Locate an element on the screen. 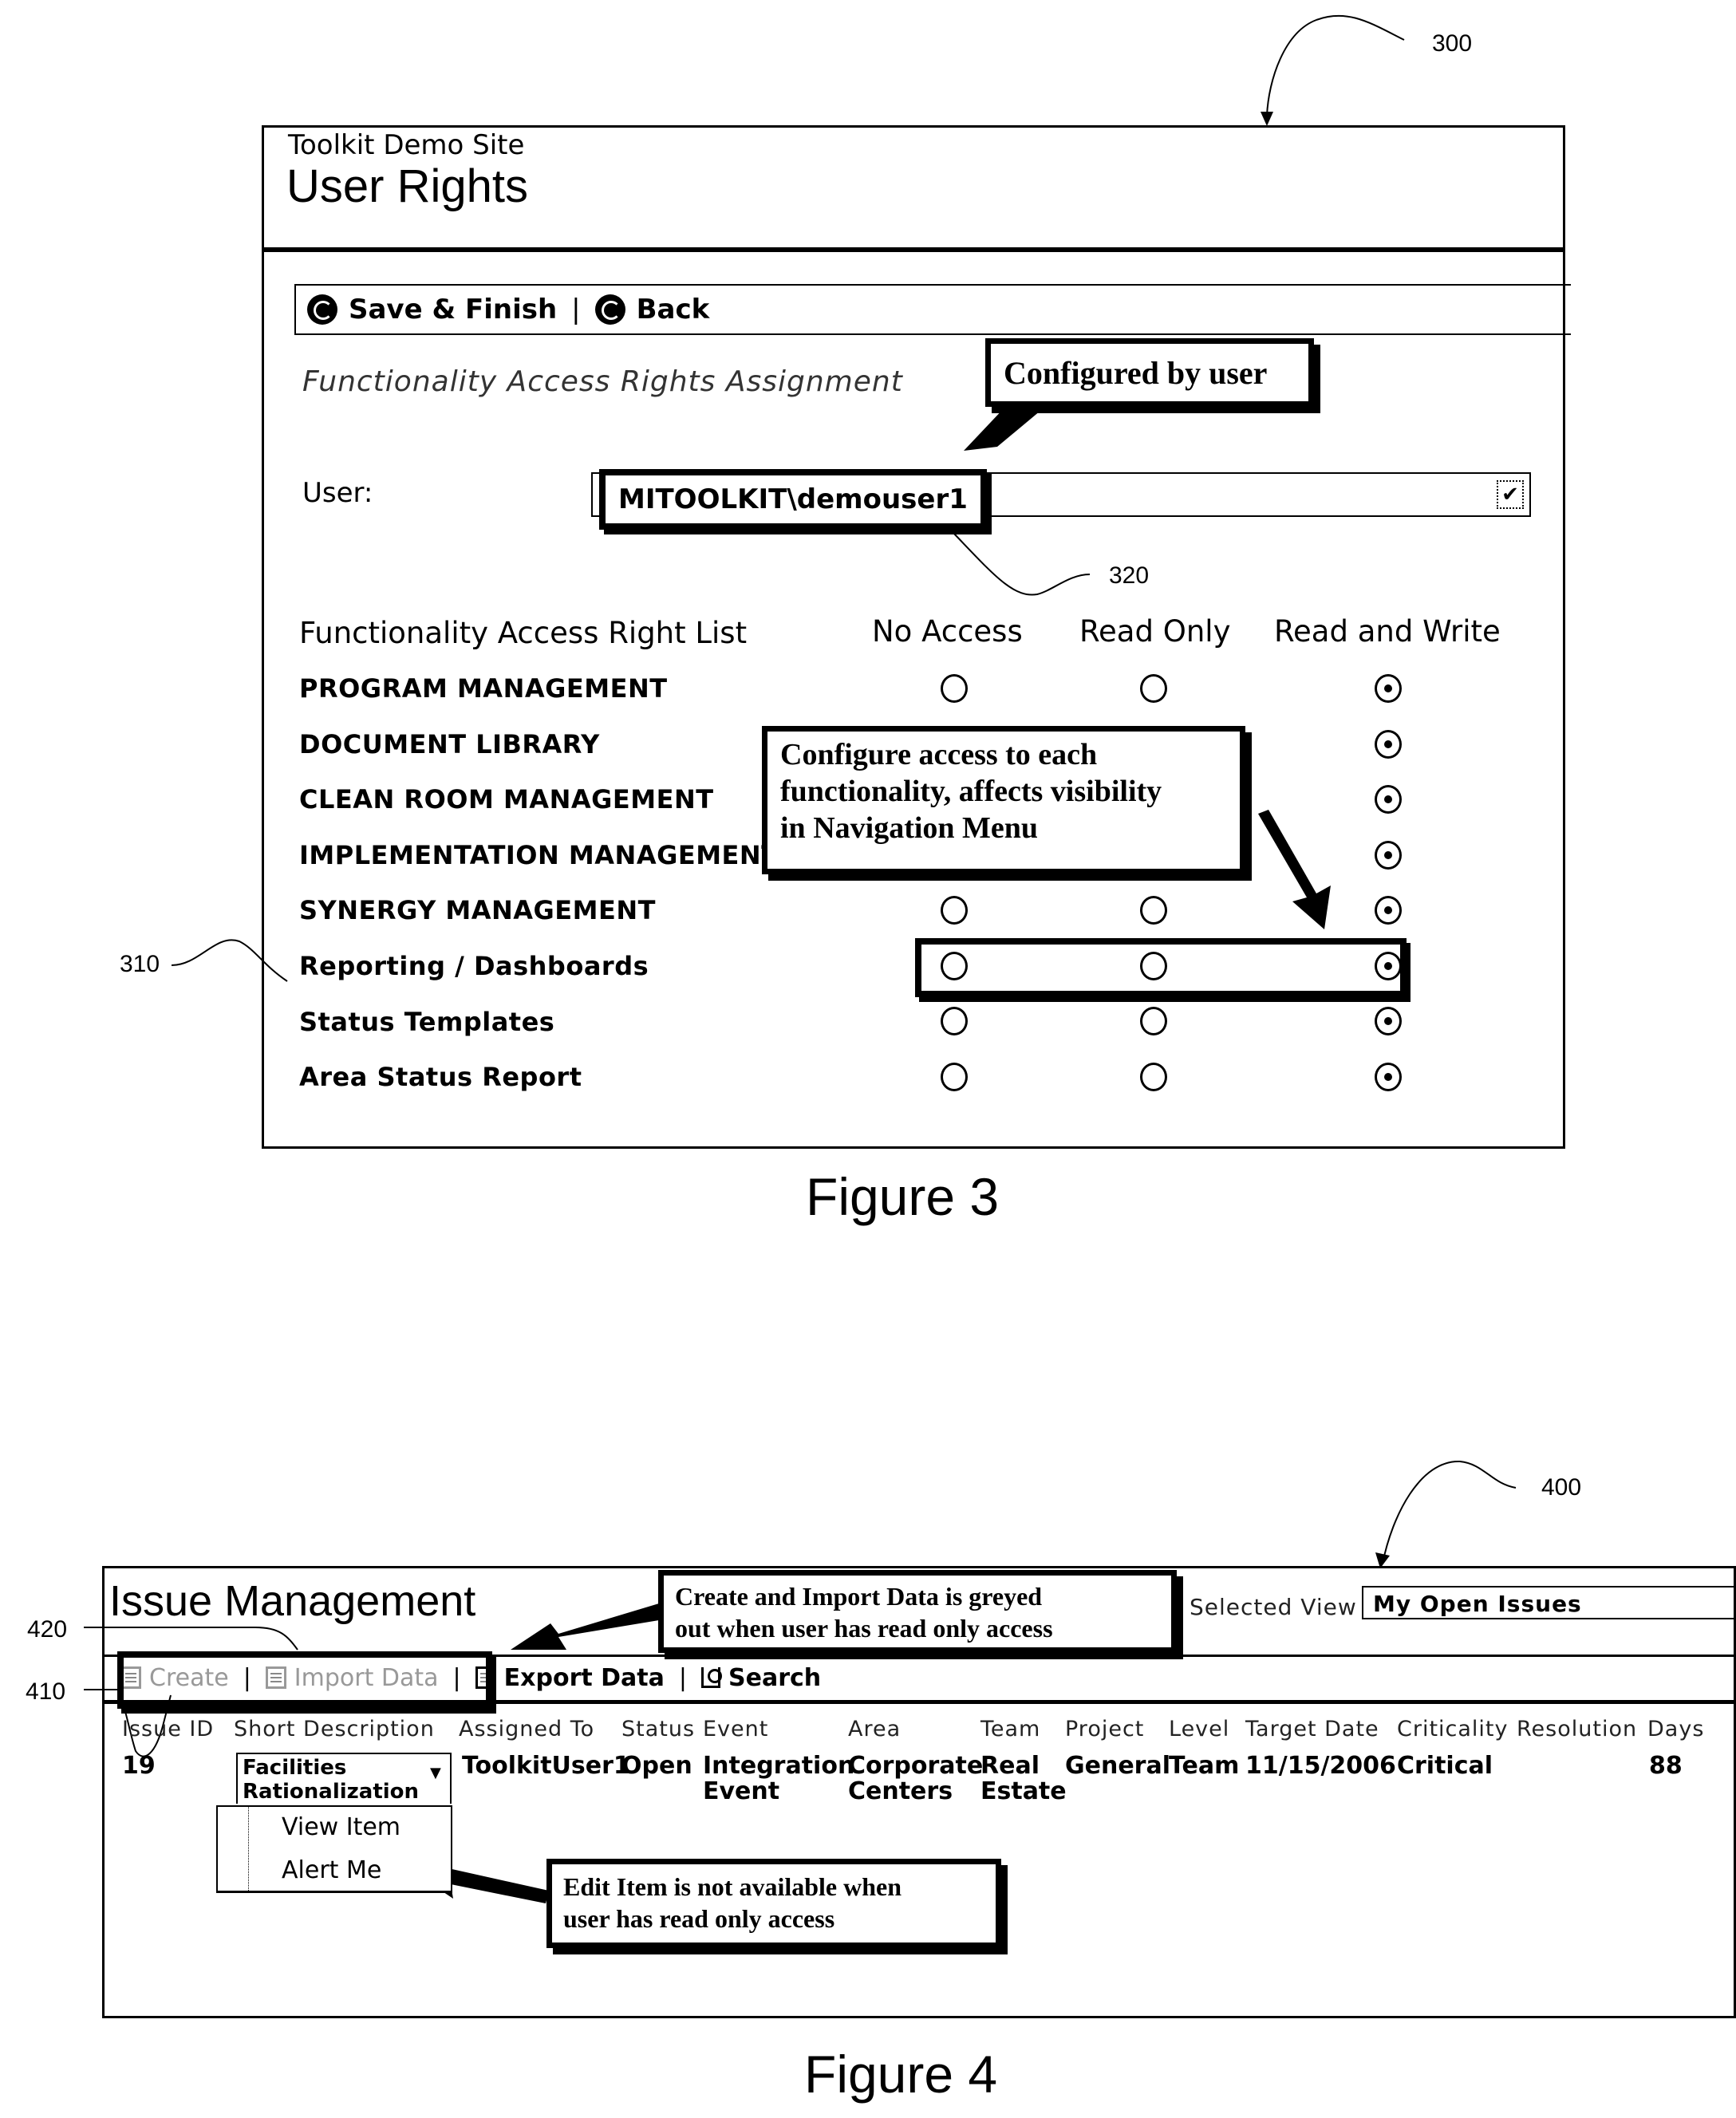 This screenshot has width=1736, height=2118. user-selected-value: MITOOLKIT\demouser1 is located at coordinates (793, 499).